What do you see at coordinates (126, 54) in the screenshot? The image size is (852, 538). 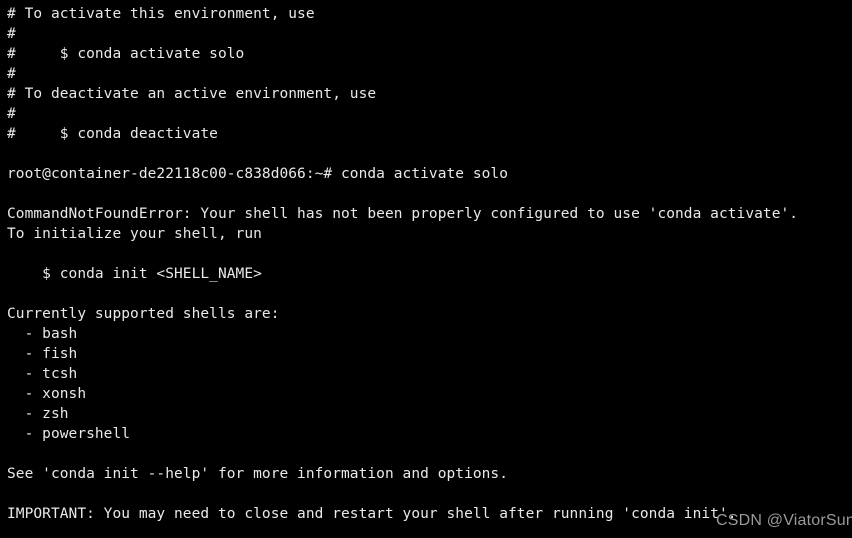 I see `comment-activate-command: # $ conda activate solo` at bounding box center [126, 54].